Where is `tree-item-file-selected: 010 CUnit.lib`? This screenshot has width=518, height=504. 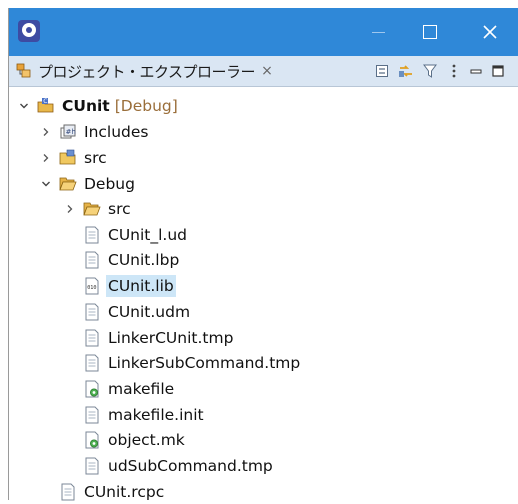
tree-item-file-selected: 010 CUnit.lib is located at coordinates (119, 285).